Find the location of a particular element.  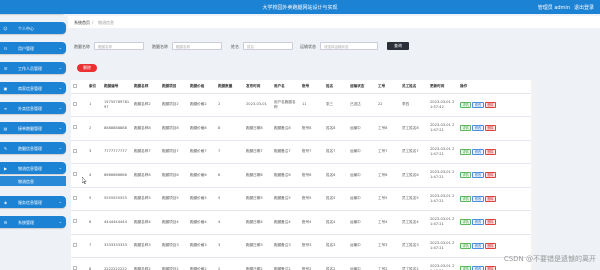

table-cell: 跑腿项目5 is located at coordinates (174, 199).